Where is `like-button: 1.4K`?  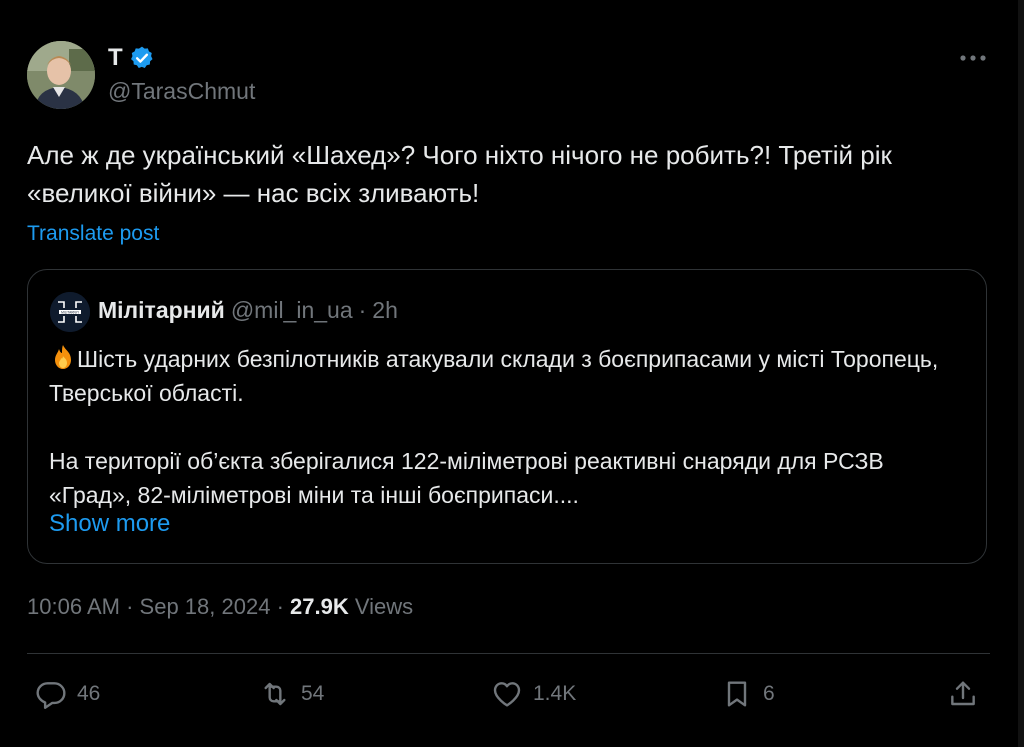
like-button: 1.4K is located at coordinates (533, 694).